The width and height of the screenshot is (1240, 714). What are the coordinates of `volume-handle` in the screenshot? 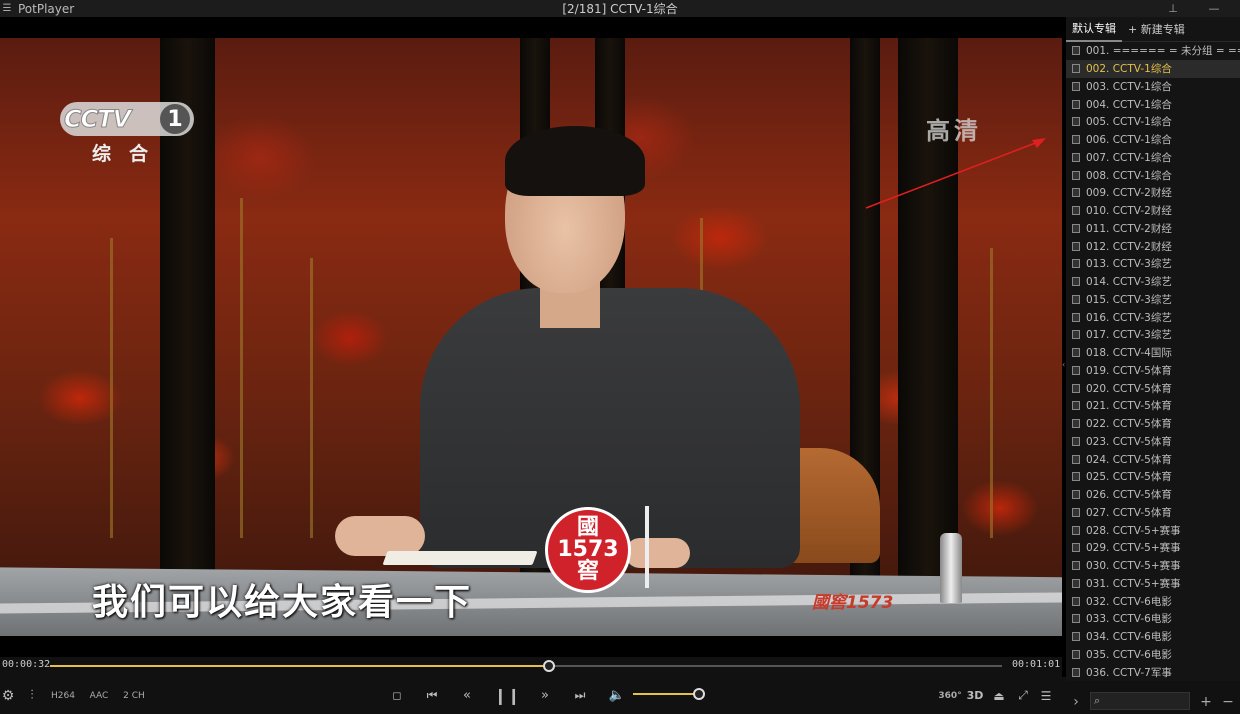 It's located at (699, 694).